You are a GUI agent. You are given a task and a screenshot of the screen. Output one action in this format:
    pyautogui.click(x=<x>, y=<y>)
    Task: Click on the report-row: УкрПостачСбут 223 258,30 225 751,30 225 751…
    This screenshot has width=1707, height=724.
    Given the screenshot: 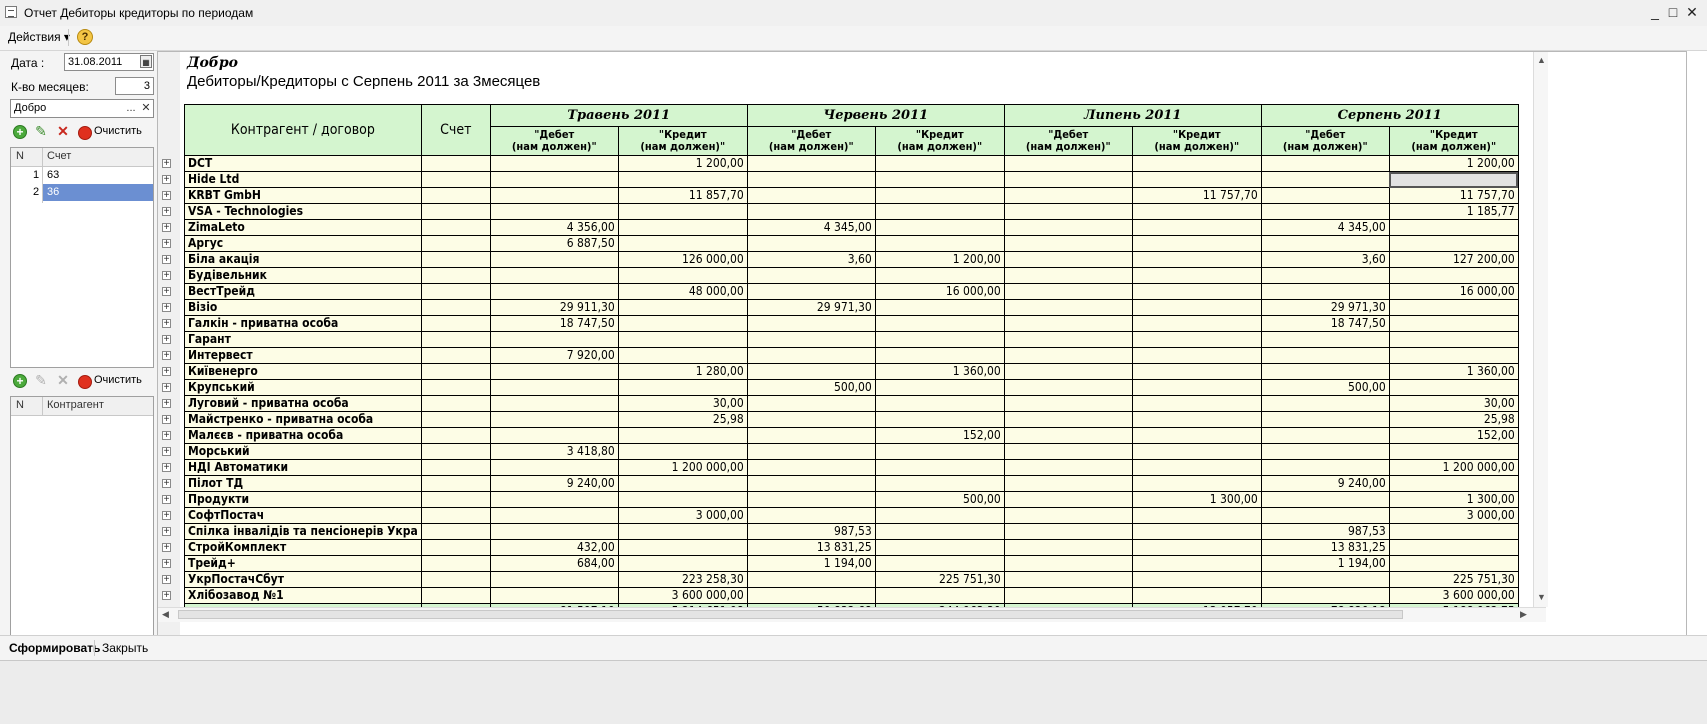 What is the action you would take?
    pyautogui.click(x=851, y=579)
    